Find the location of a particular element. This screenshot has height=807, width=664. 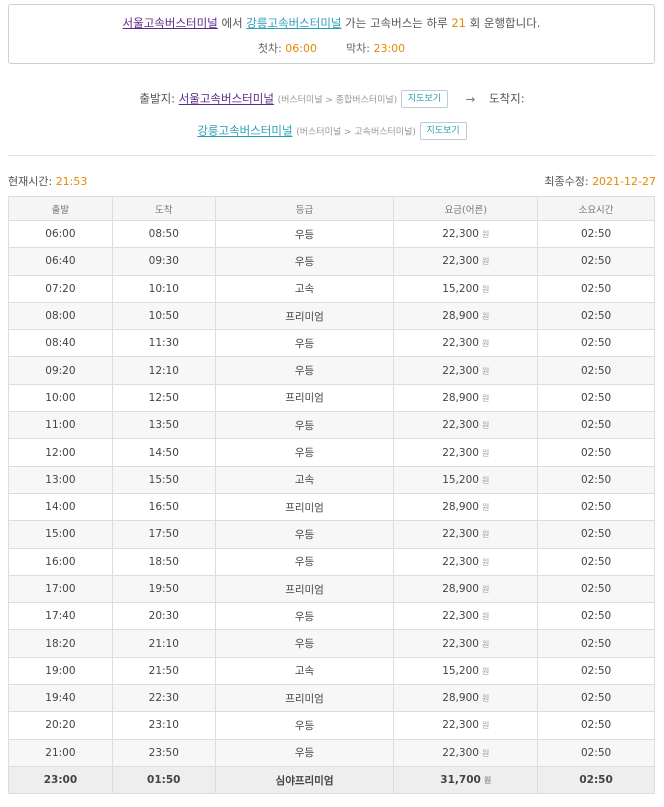

cell-arrival: 12:50 is located at coordinates (163, 398).